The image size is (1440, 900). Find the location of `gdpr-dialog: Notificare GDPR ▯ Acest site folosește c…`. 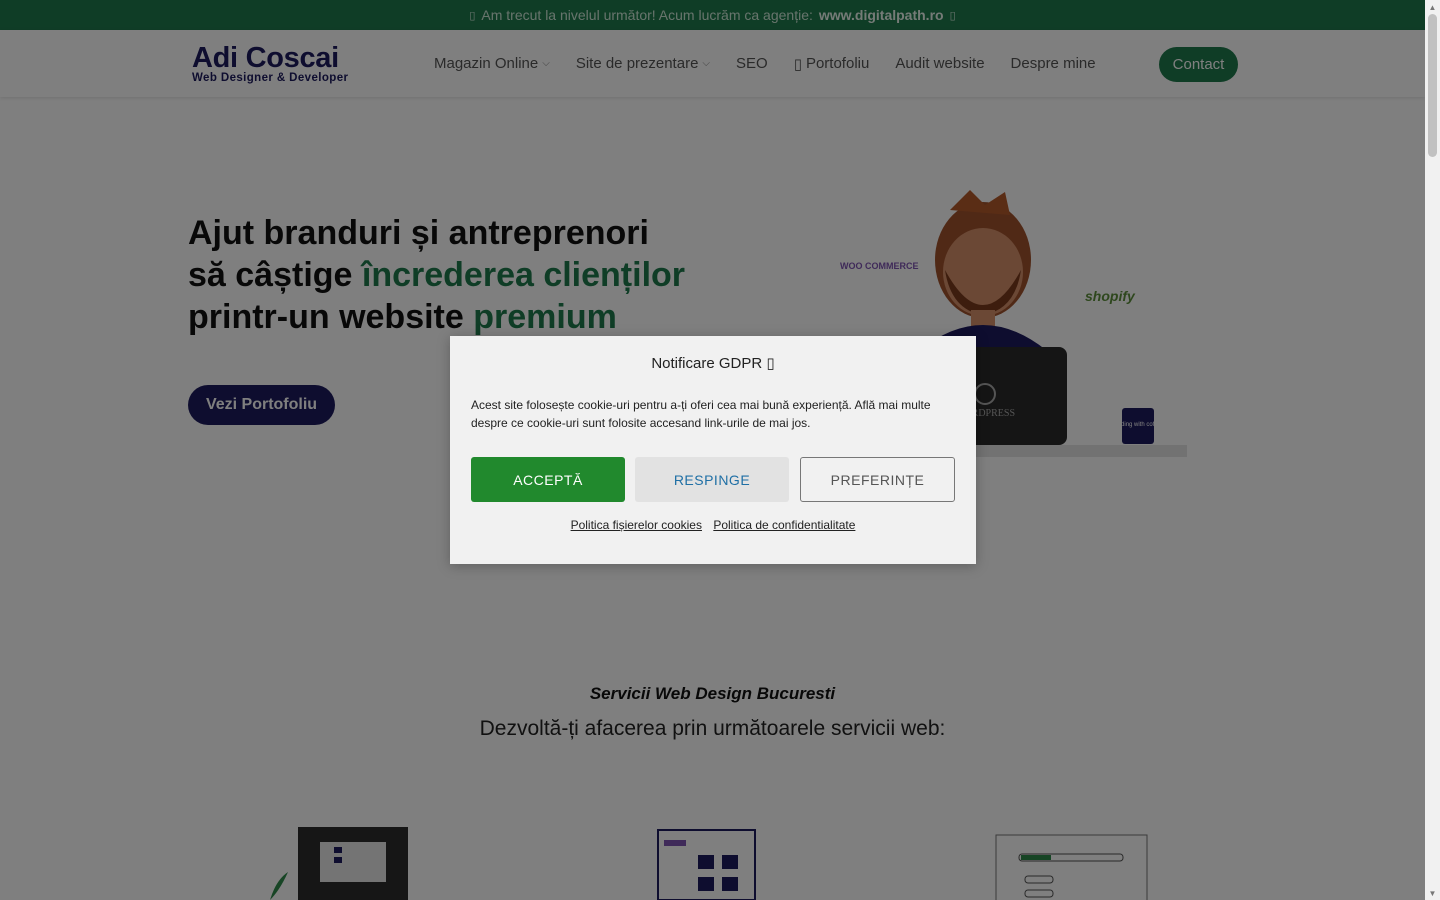

gdpr-dialog: Notificare GDPR ▯ Acest site folosește c… is located at coordinates (713, 450).